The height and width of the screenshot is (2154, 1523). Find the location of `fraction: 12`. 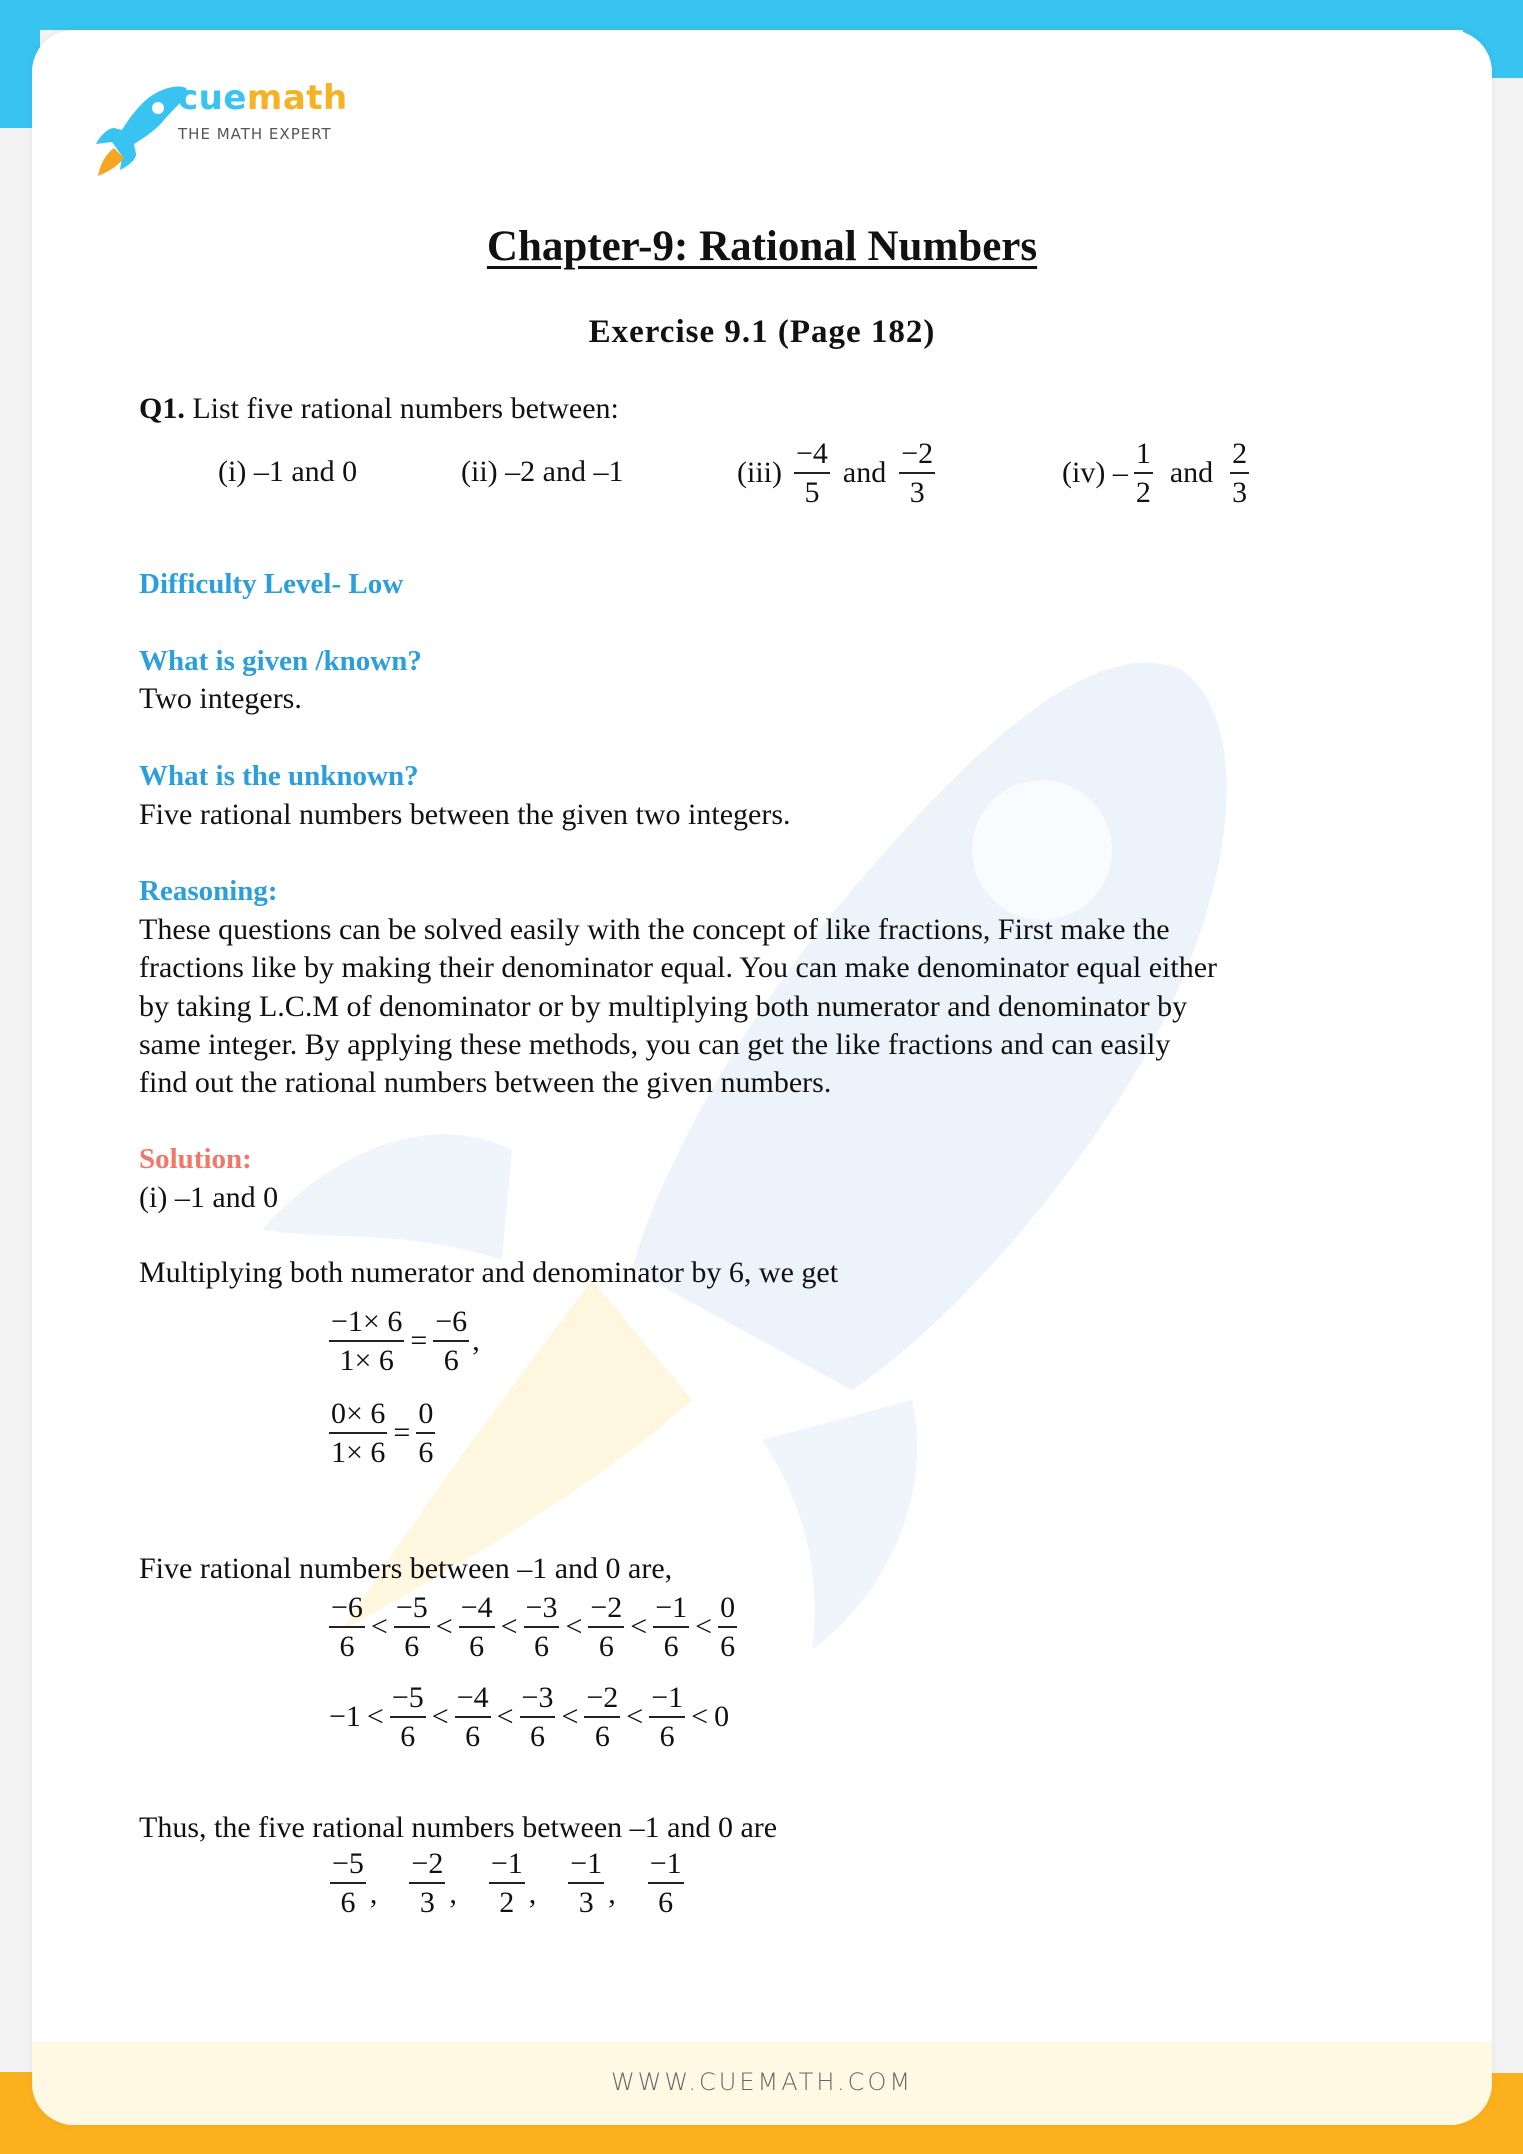

fraction: 12 is located at coordinates (1143, 473).